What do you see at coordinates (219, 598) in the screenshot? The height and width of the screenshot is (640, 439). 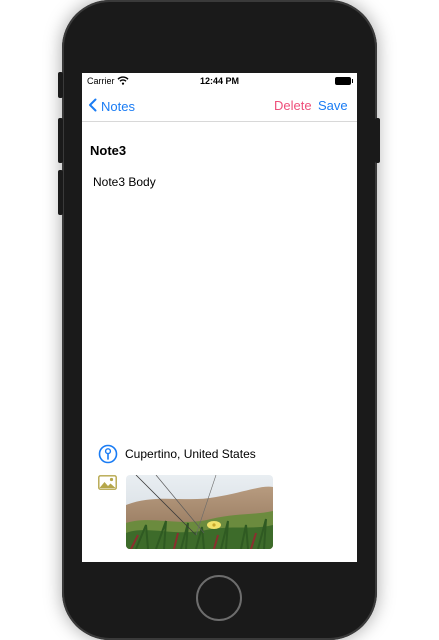 I see `home-button` at bounding box center [219, 598].